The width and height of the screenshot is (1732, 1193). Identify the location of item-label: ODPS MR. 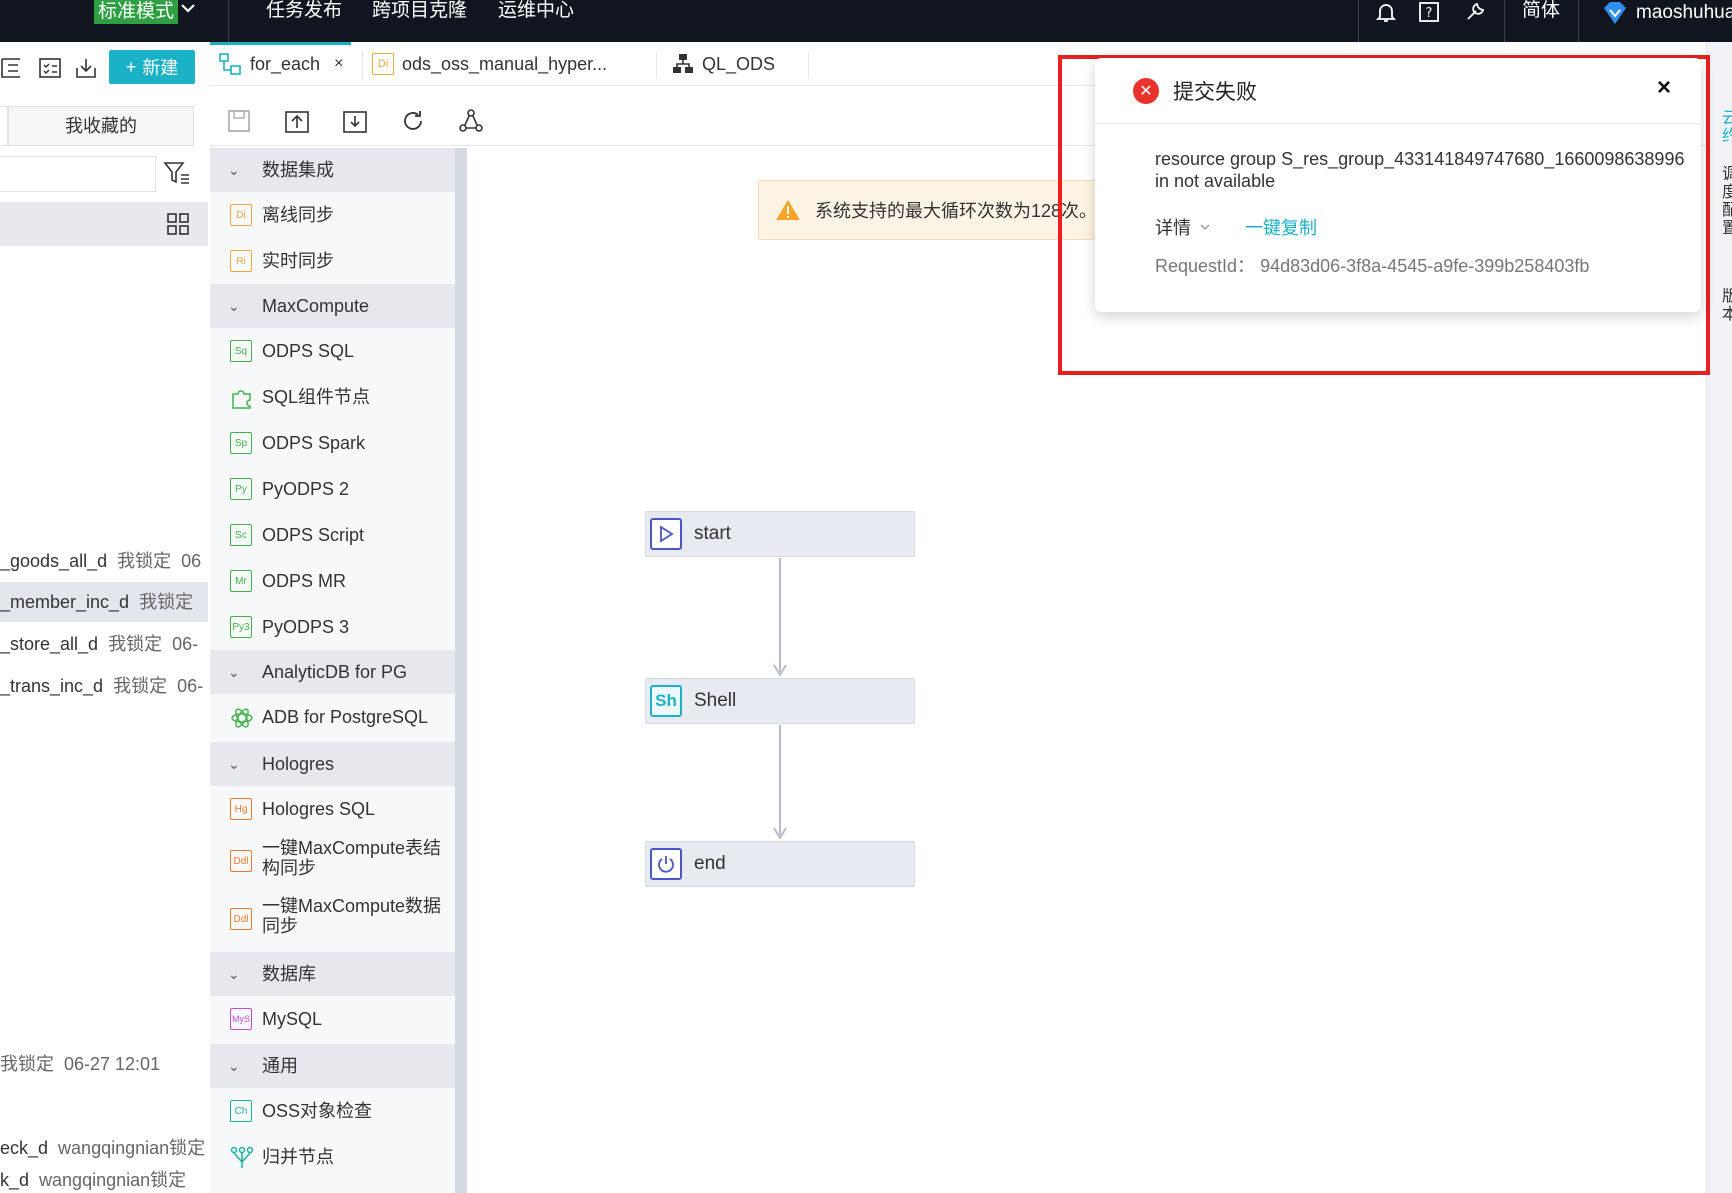
(304, 581).